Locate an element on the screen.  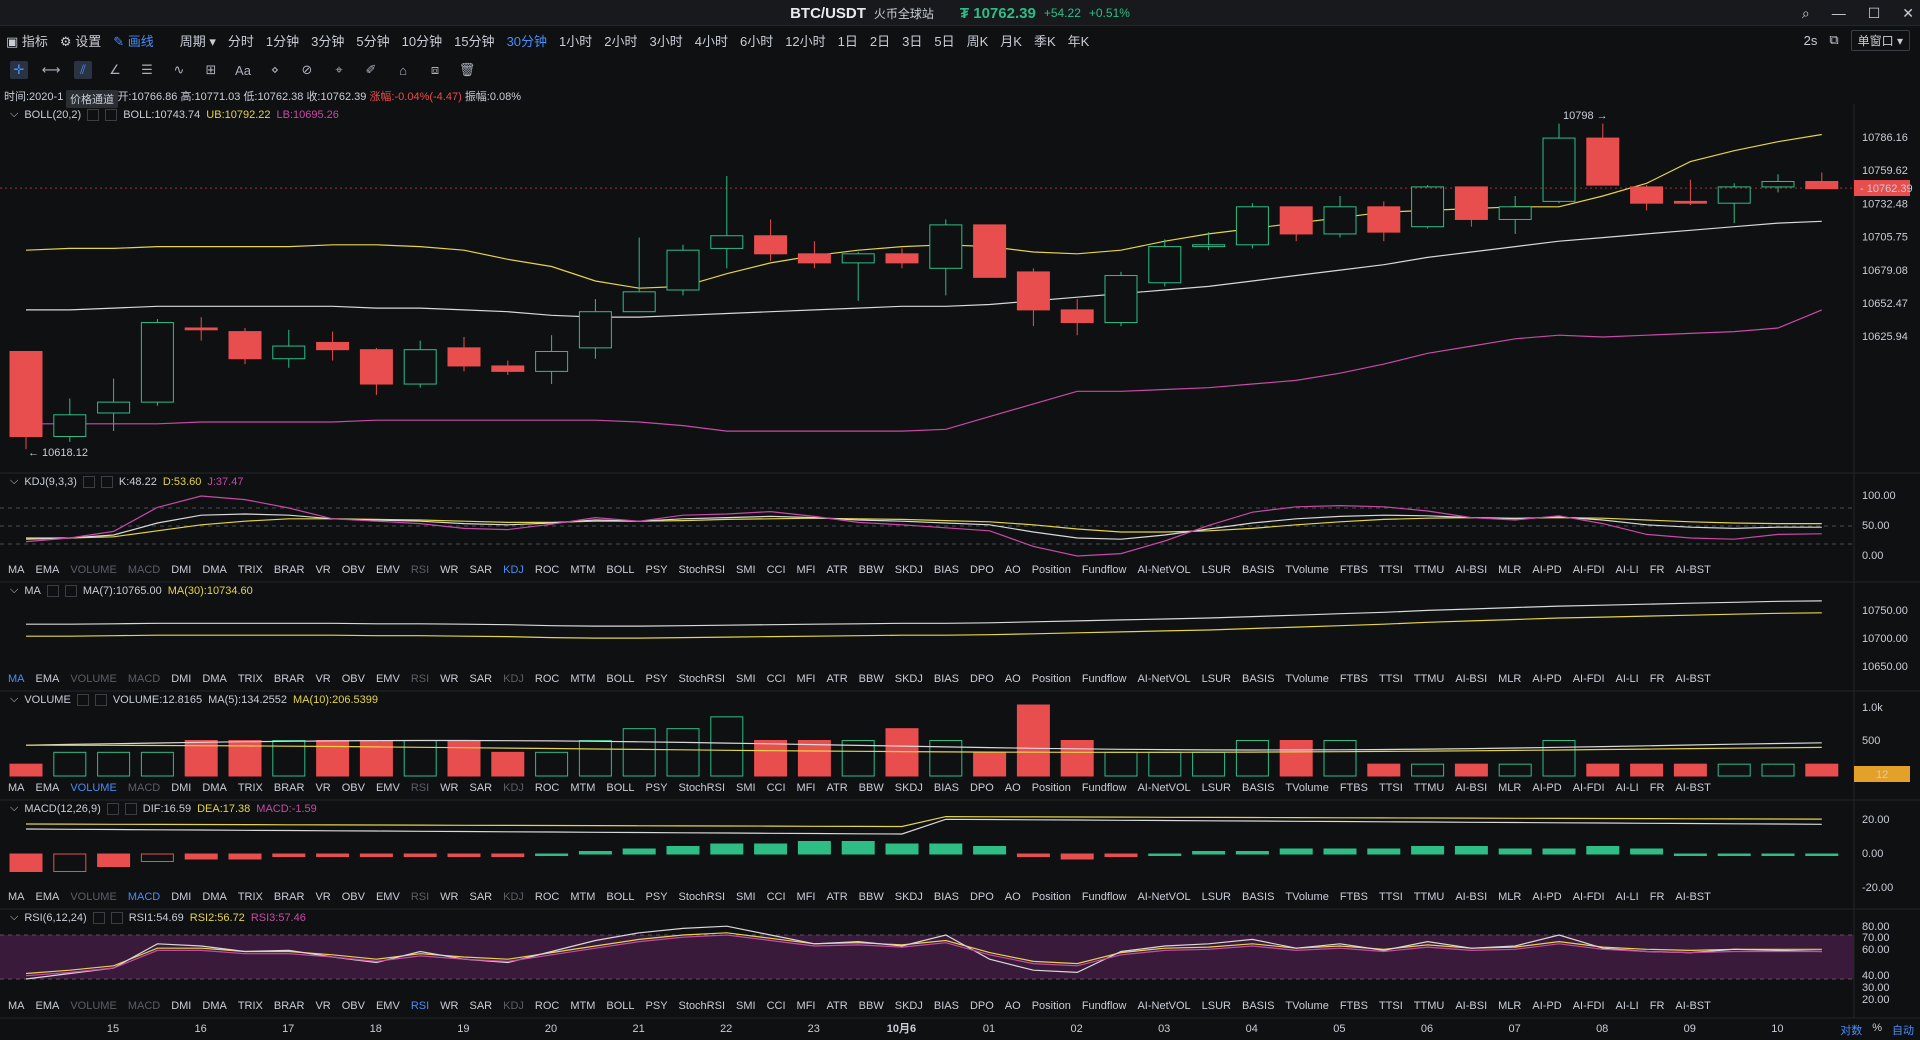
ma30-line is located at coordinates (924, 625).